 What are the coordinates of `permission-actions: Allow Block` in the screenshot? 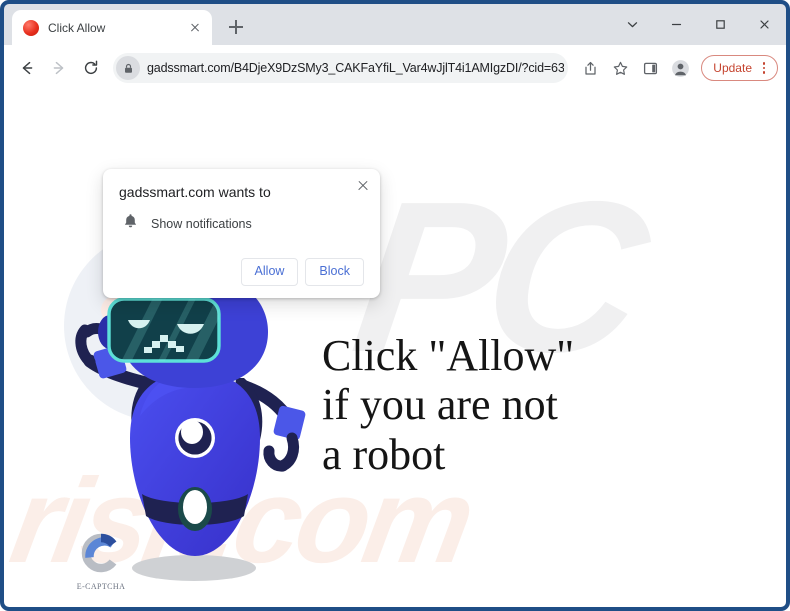 It's located at (241, 272).